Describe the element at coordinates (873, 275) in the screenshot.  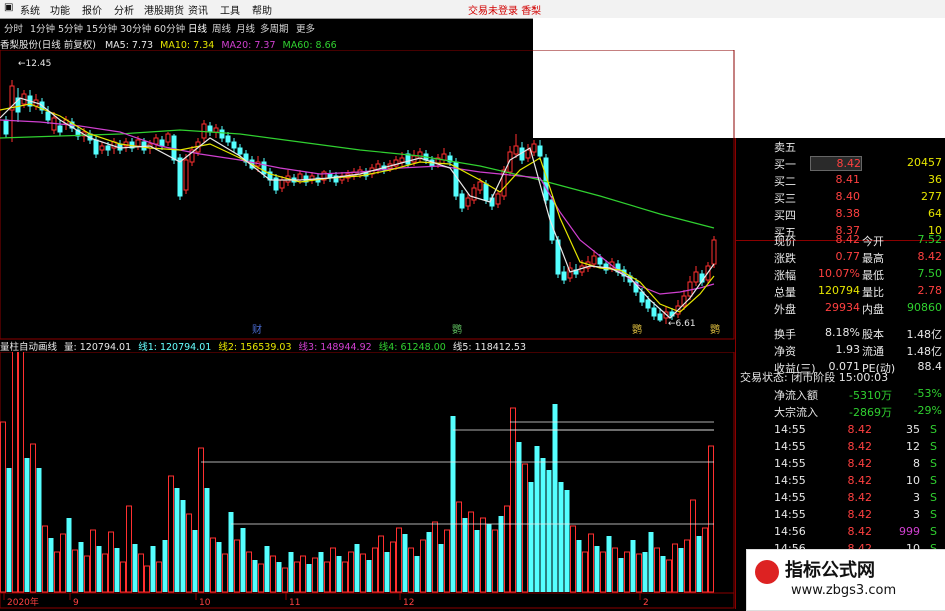
I see `stat-label: 最低` at that location.